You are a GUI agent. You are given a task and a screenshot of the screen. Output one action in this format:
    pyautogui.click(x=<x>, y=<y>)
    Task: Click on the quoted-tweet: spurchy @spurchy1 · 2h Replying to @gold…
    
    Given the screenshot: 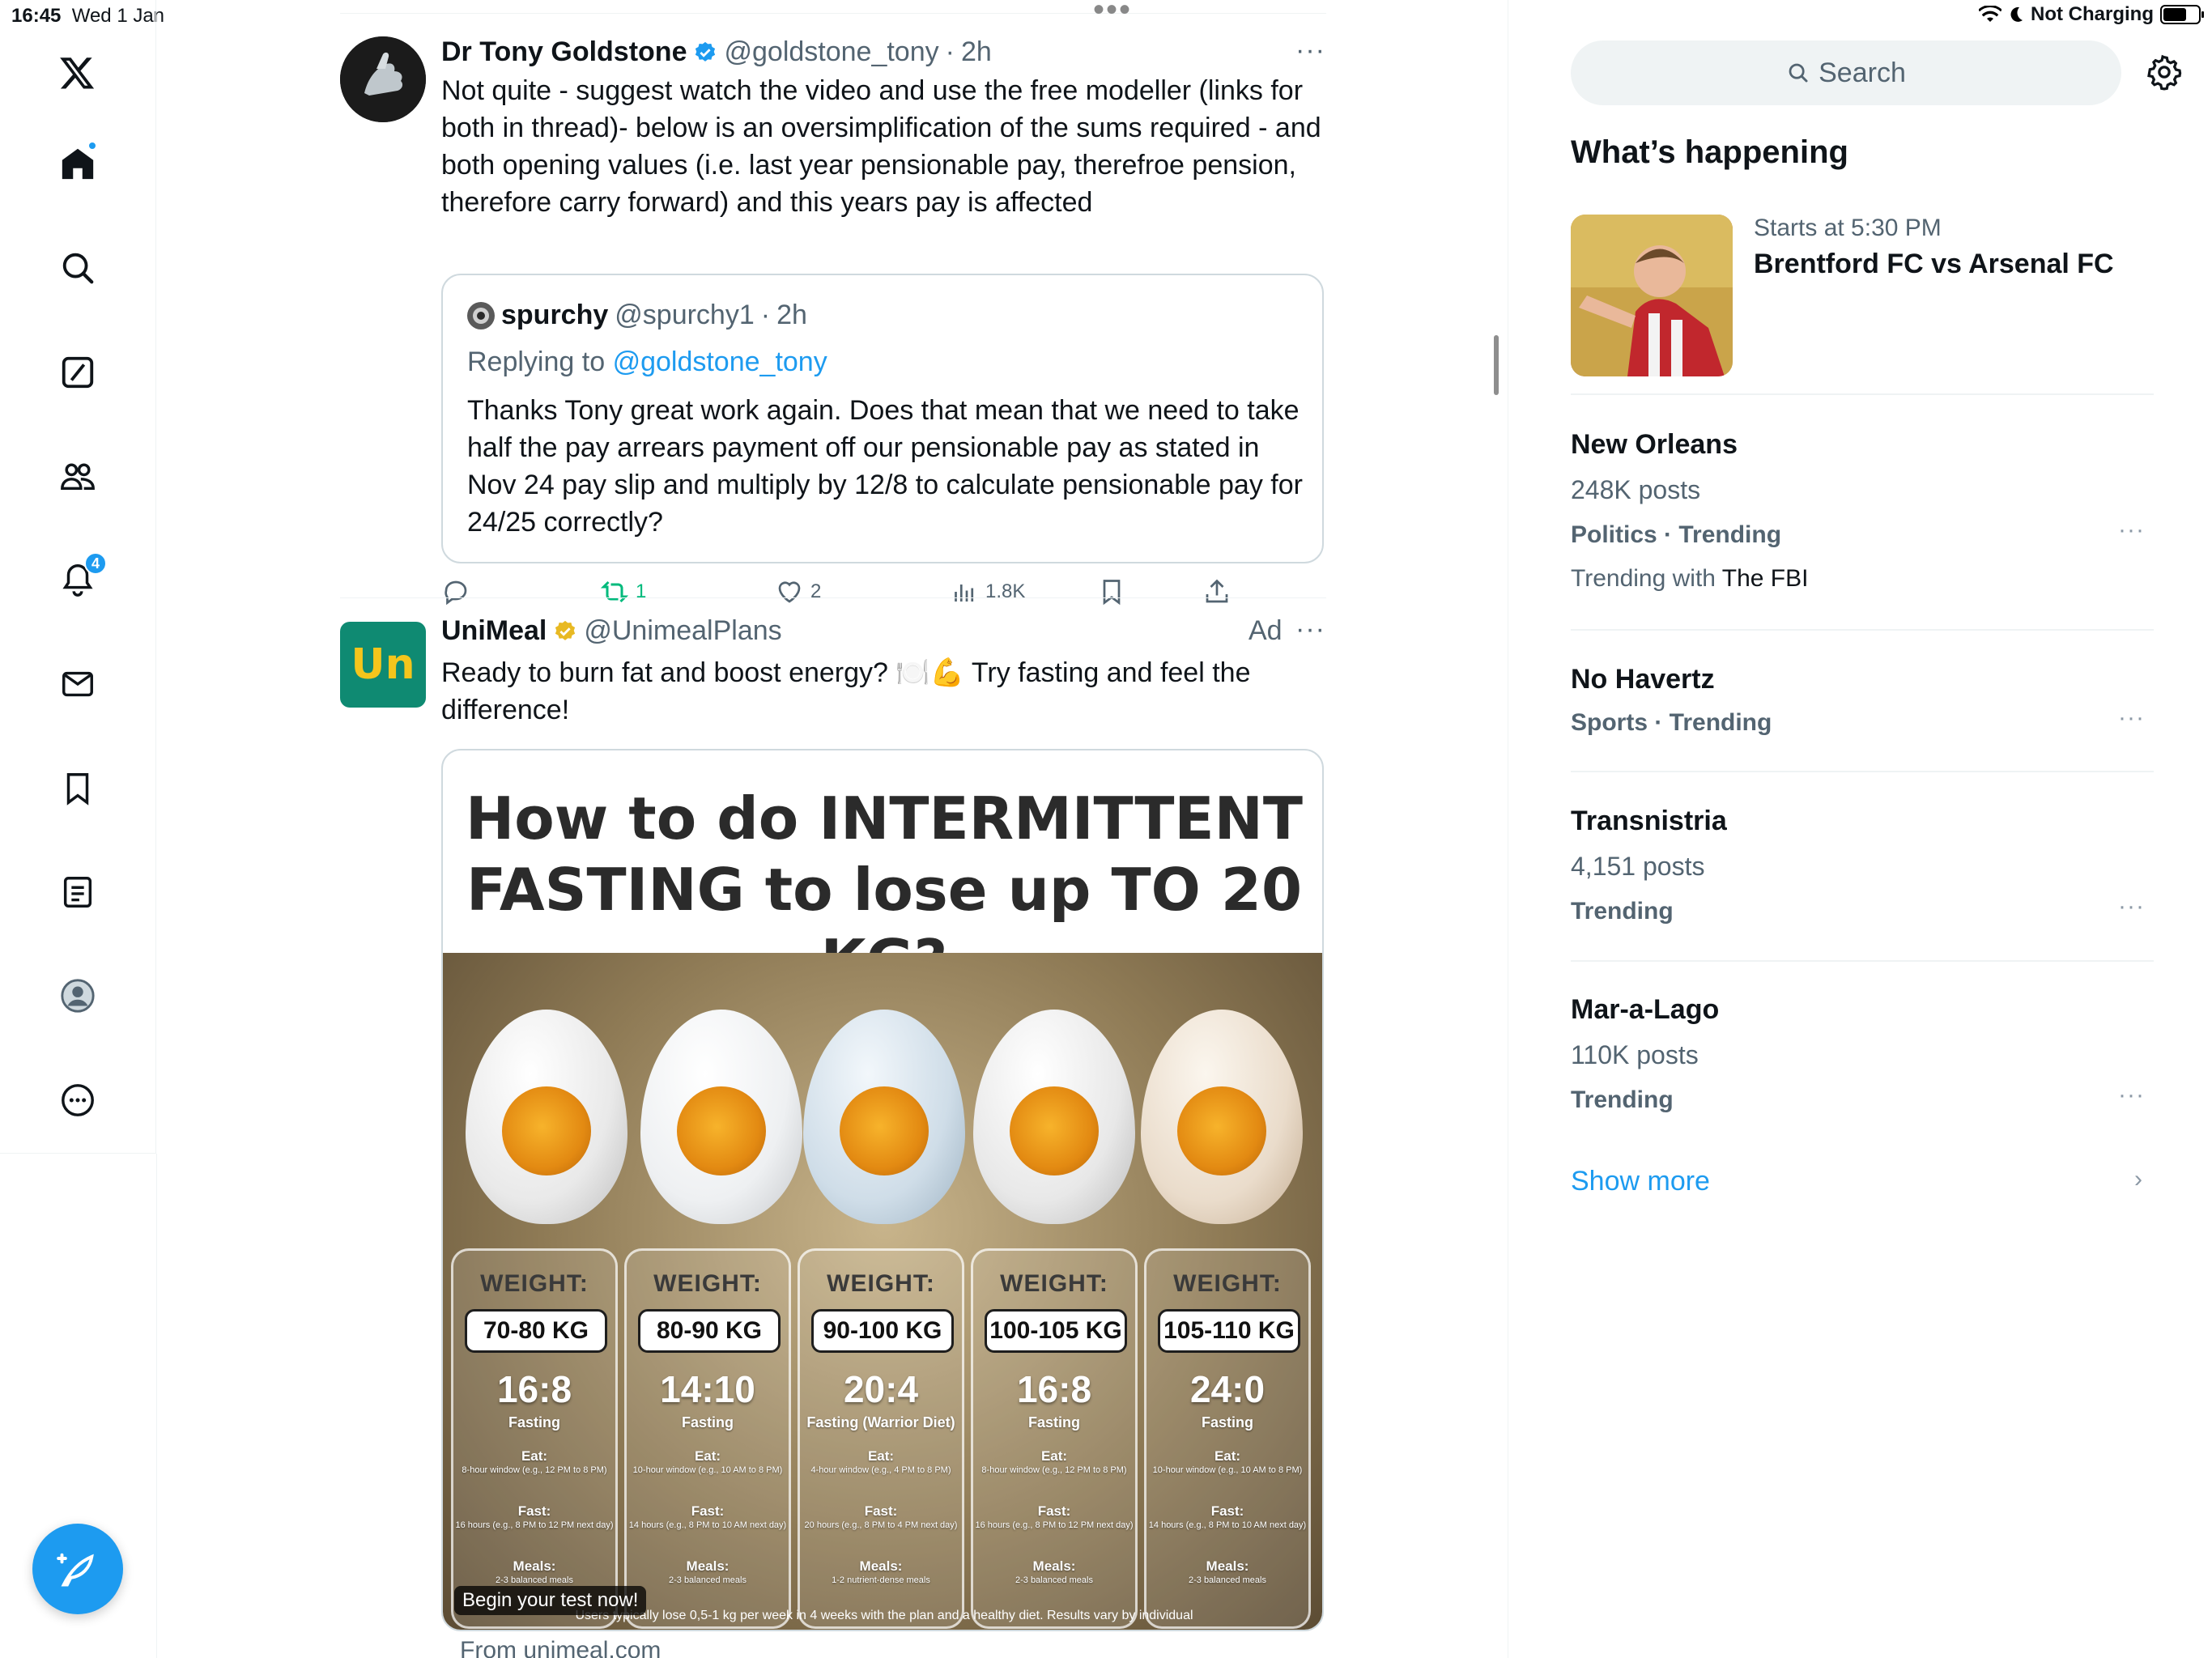 What is the action you would take?
    pyautogui.click(x=883, y=418)
    